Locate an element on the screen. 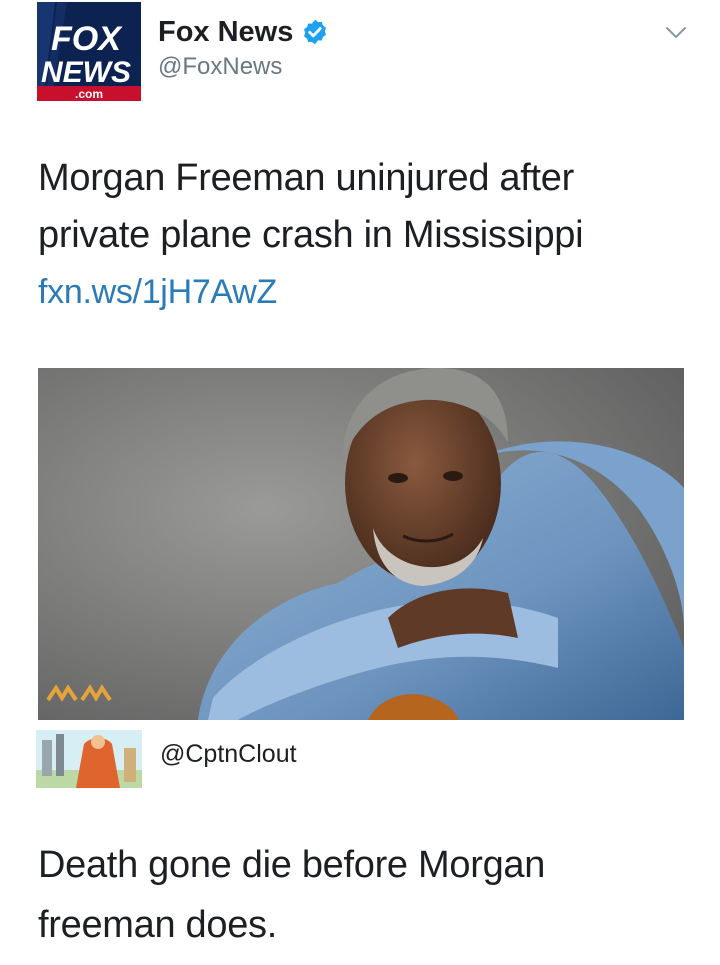 This screenshot has width=720, height=965. tweet-link: fxn.ws/1jH7AwZ is located at coordinates (363, 292).